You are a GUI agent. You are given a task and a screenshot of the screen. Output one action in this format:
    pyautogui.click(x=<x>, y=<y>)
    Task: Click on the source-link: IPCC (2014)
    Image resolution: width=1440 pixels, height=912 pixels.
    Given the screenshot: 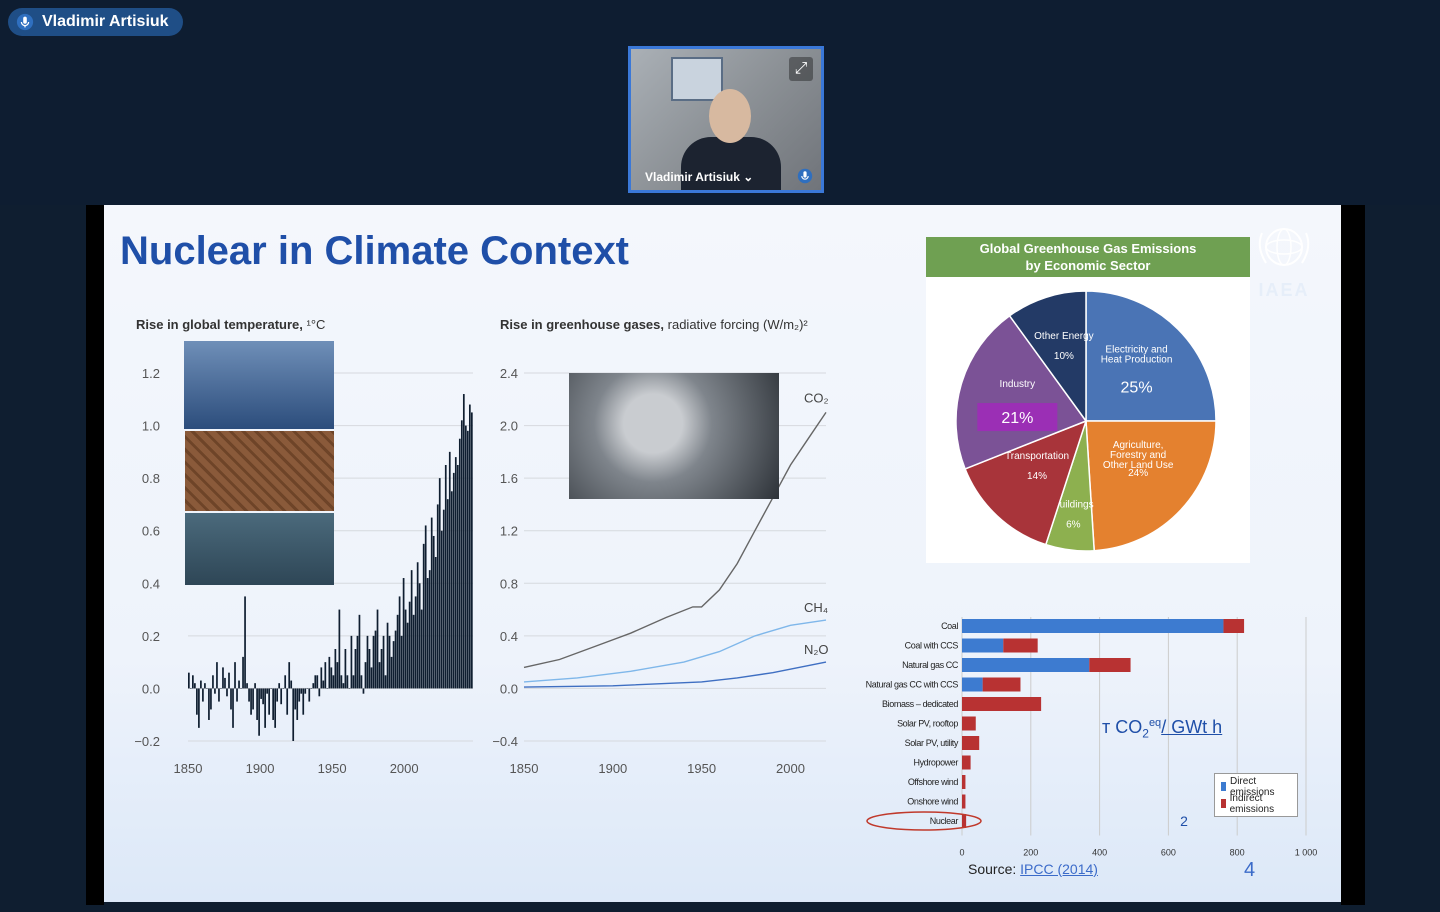 What is the action you would take?
    pyautogui.click(x=1059, y=869)
    